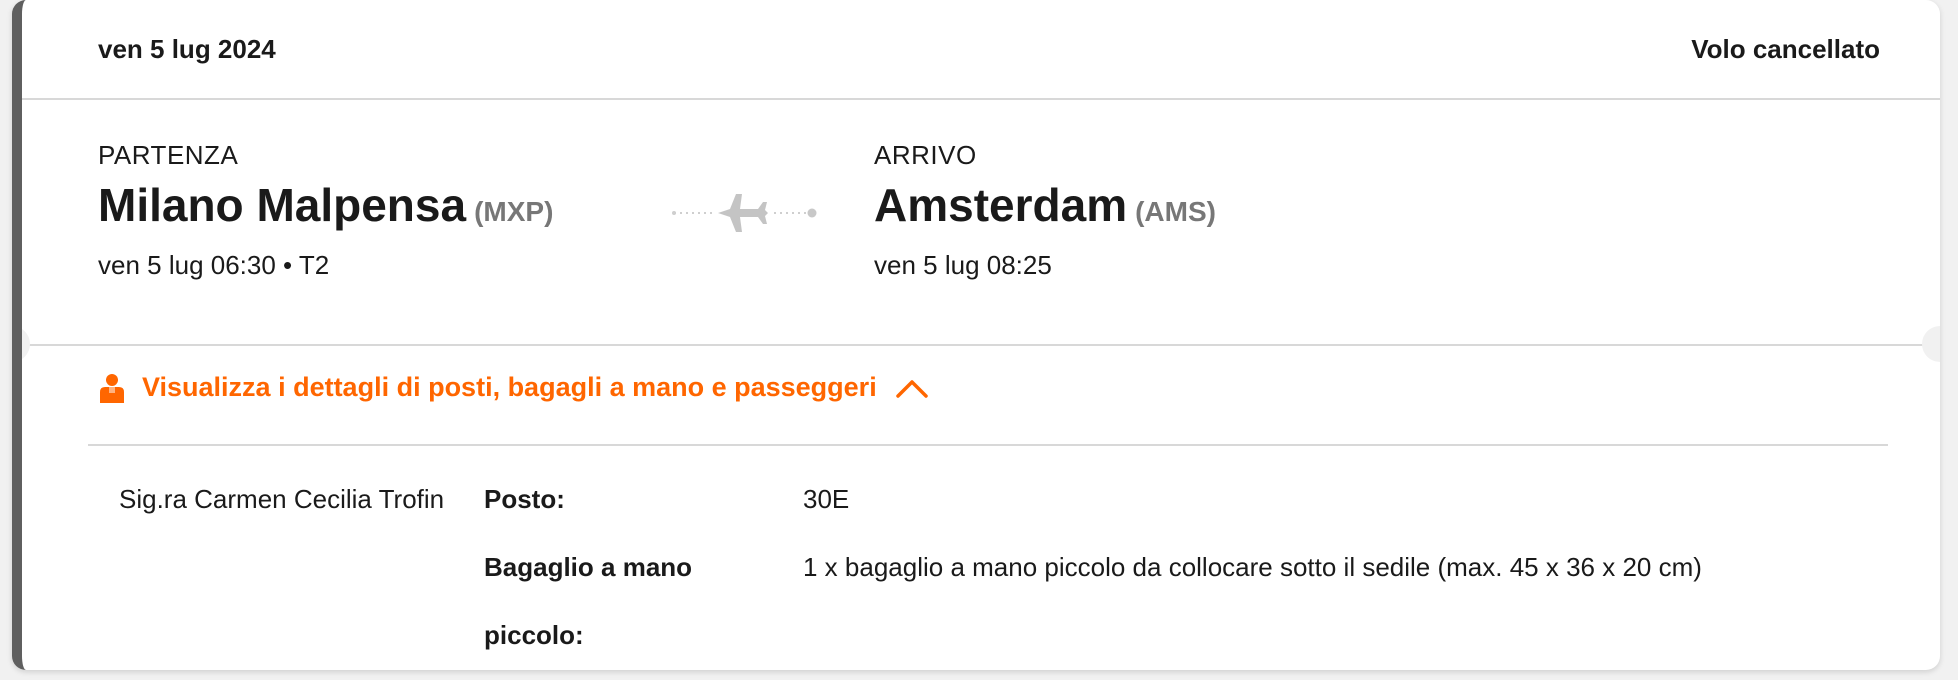  What do you see at coordinates (214, 265) in the screenshot?
I see `departure-time: ven 5 lug 06:30 • T2` at bounding box center [214, 265].